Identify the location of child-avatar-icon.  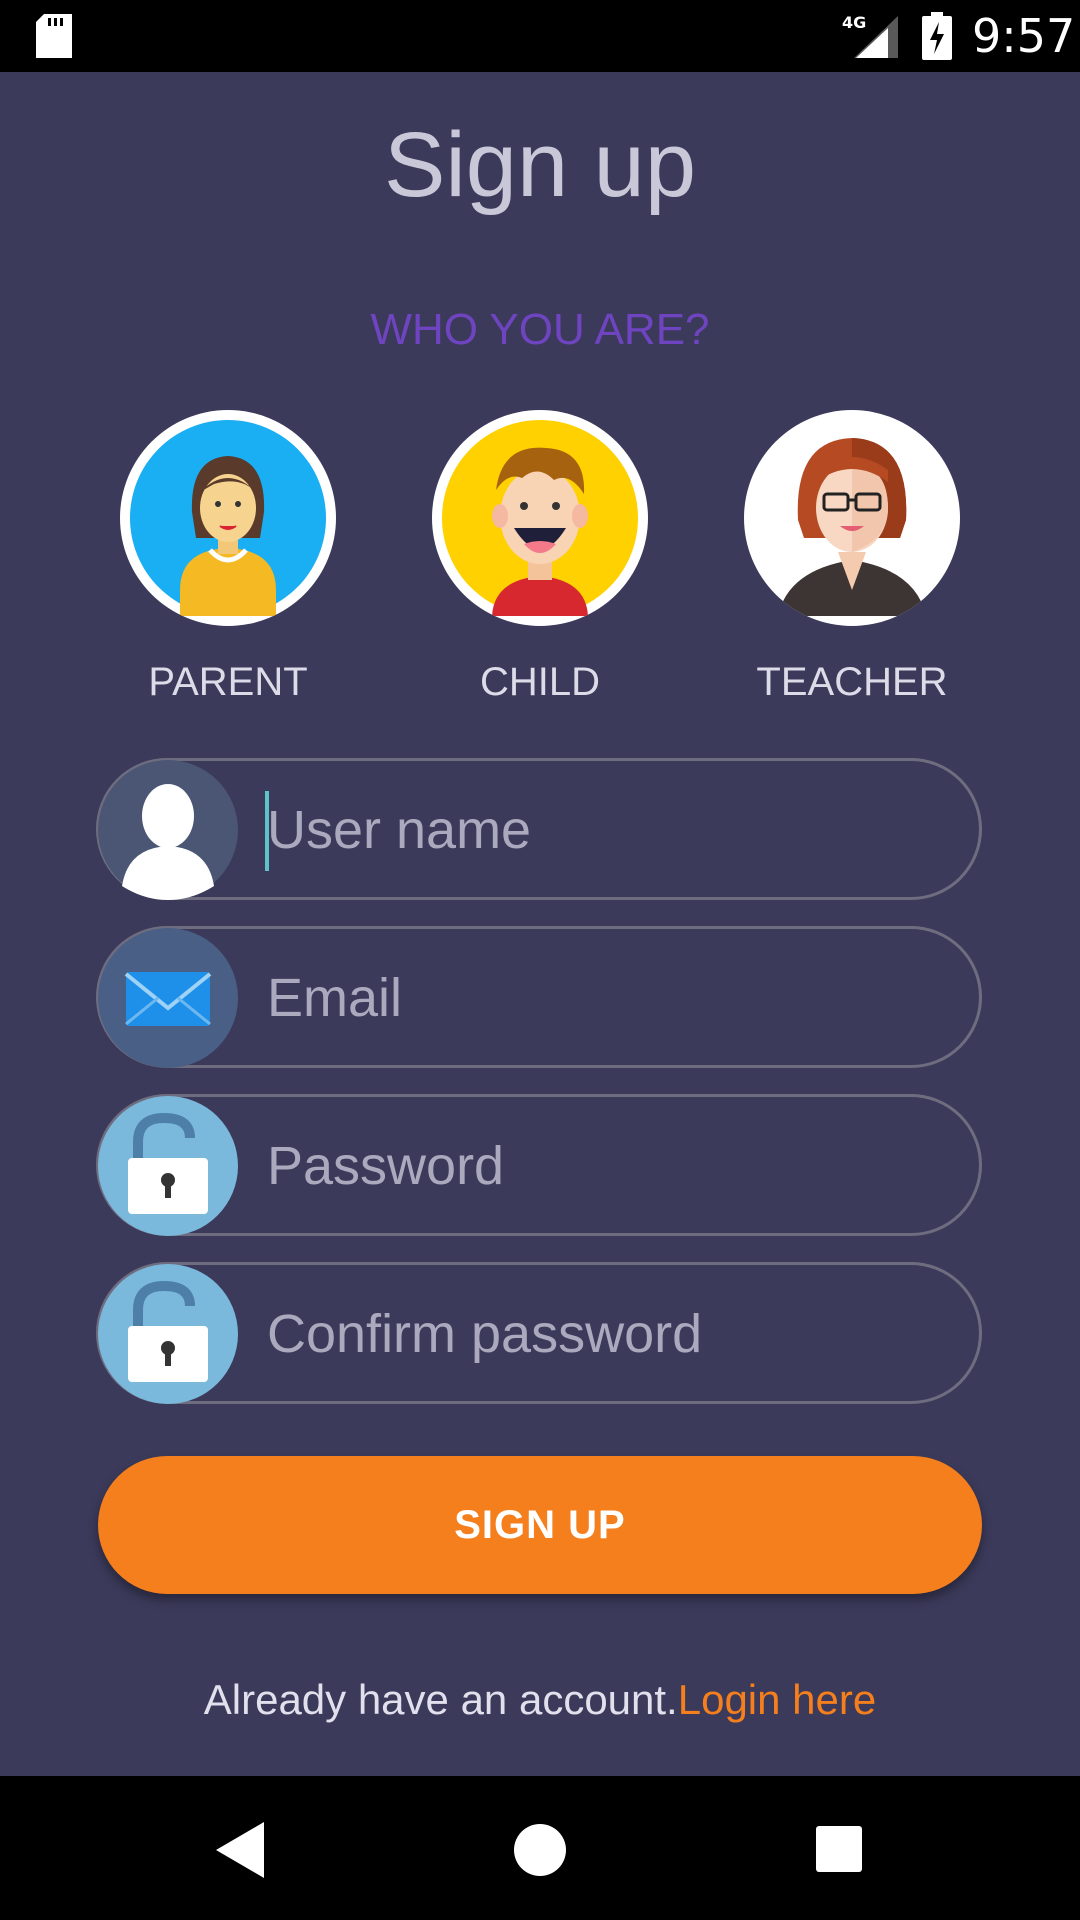
(540, 518).